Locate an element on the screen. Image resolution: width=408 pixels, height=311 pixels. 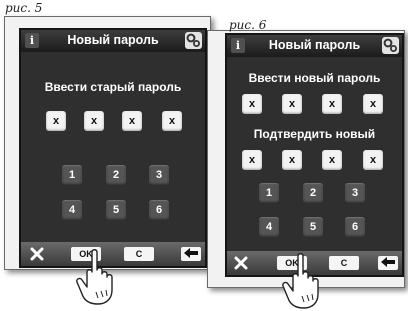
confirm-code-cell-2: x is located at coordinates (292, 160).